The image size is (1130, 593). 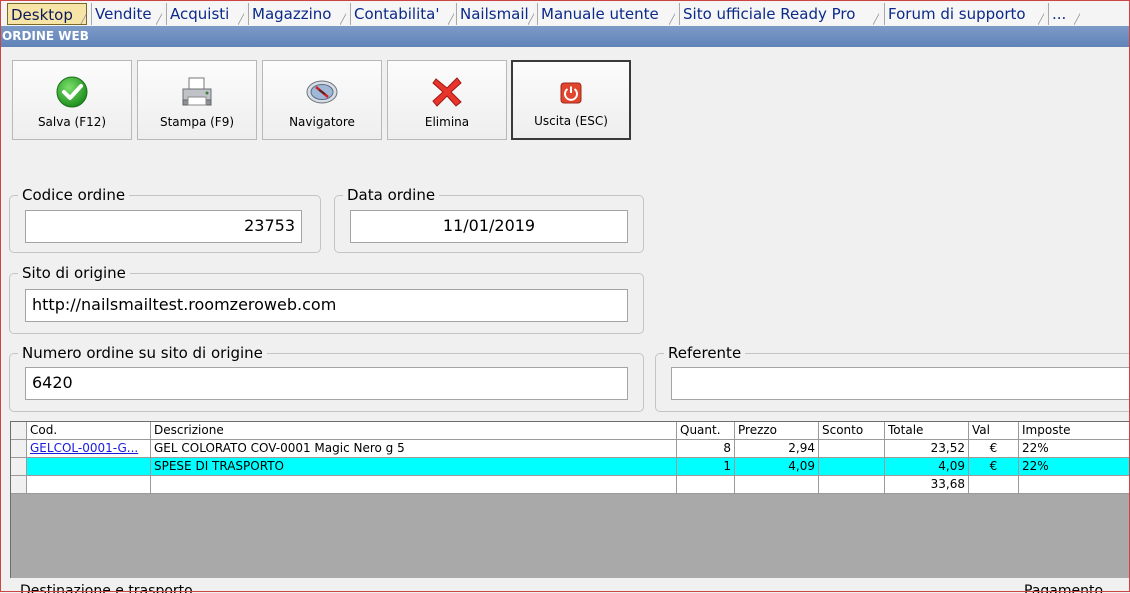 What do you see at coordinates (322, 122) in the screenshot?
I see `navigator-button-label: Navigatore` at bounding box center [322, 122].